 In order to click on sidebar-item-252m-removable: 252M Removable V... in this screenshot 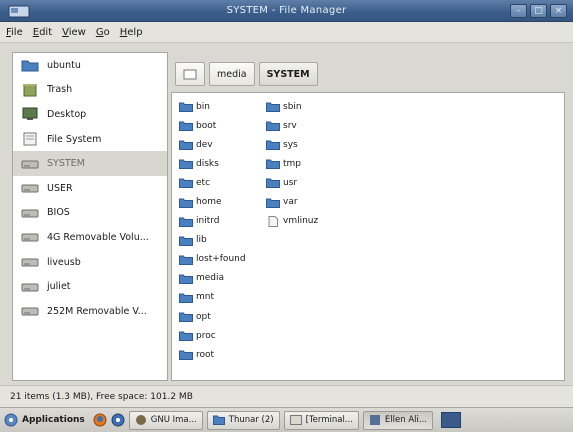, I will do `click(90, 311)`.